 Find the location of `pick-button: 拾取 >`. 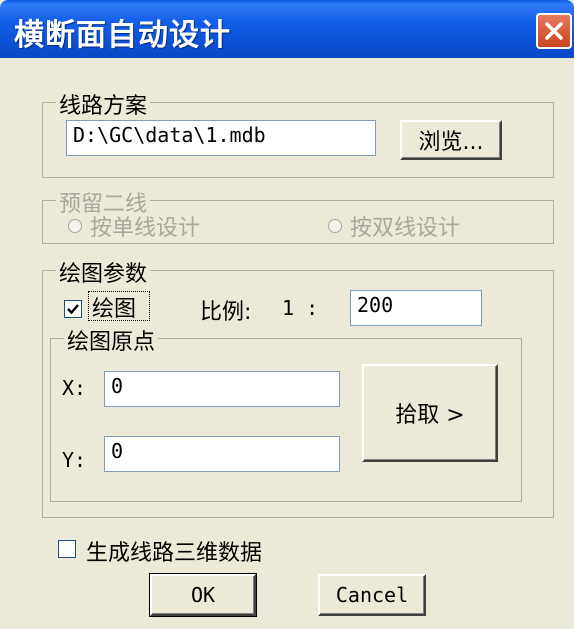

pick-button: 拾取 > is located at coordinates (430, 413).